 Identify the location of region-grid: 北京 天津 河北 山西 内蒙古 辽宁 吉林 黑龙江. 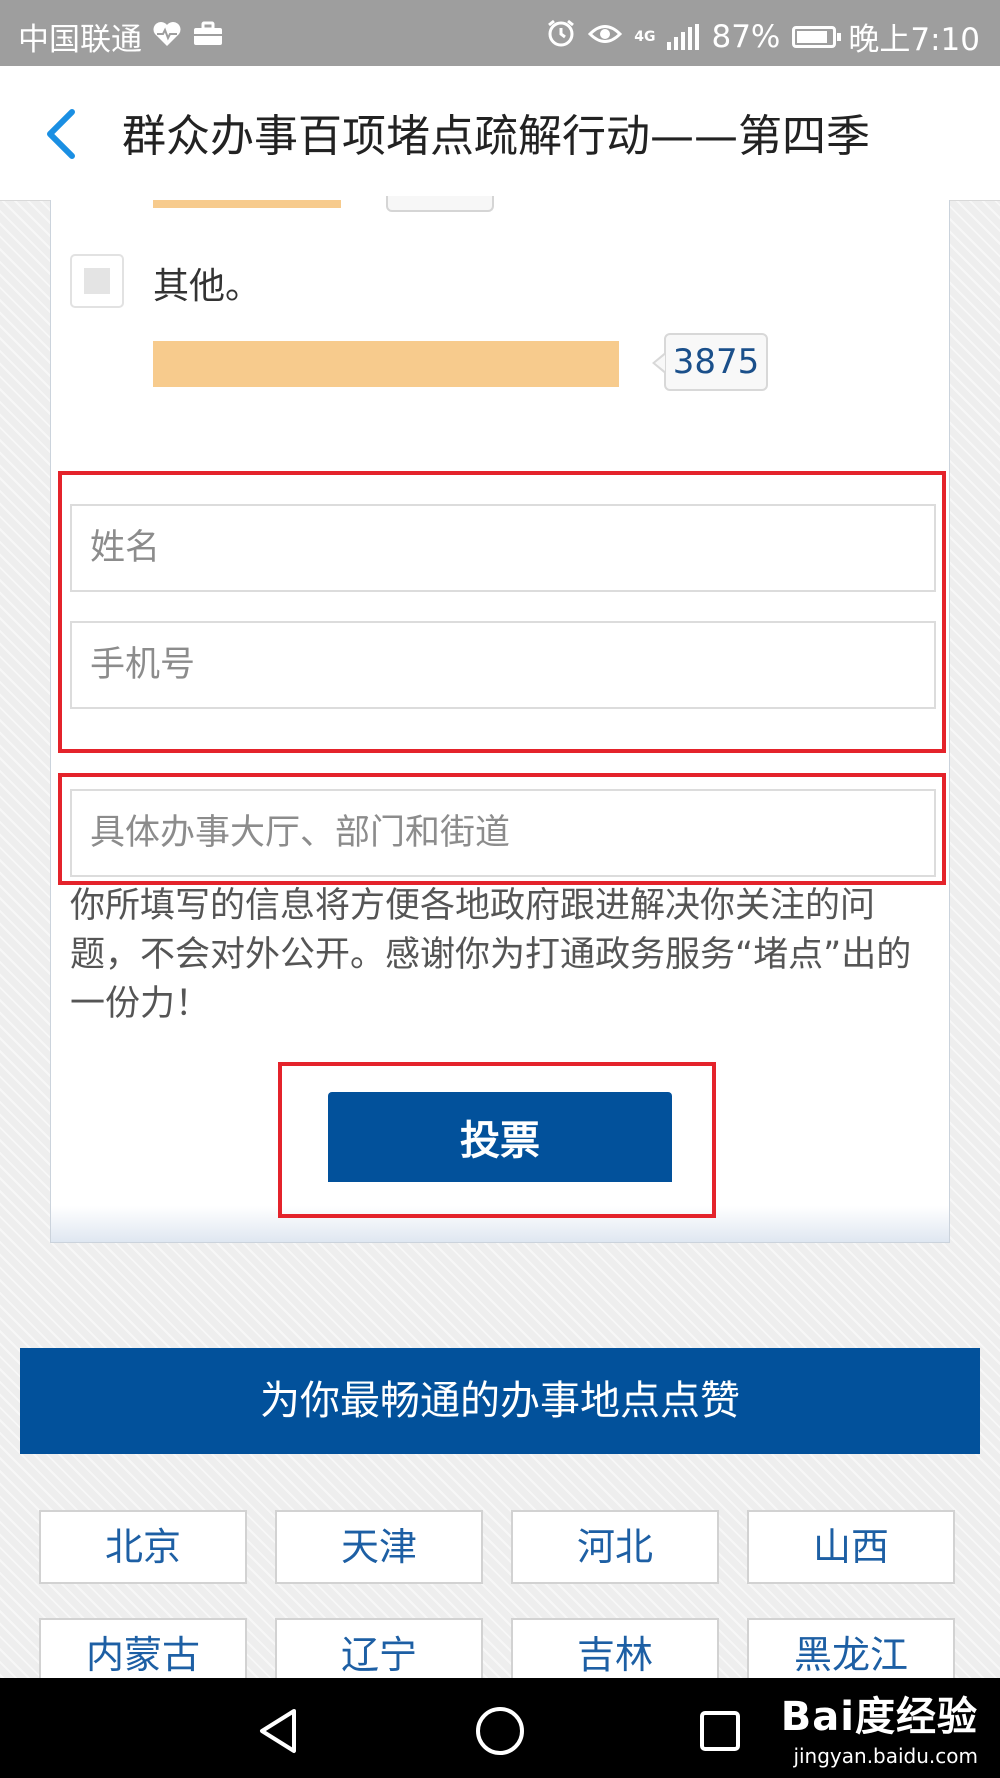
(499, 1594).